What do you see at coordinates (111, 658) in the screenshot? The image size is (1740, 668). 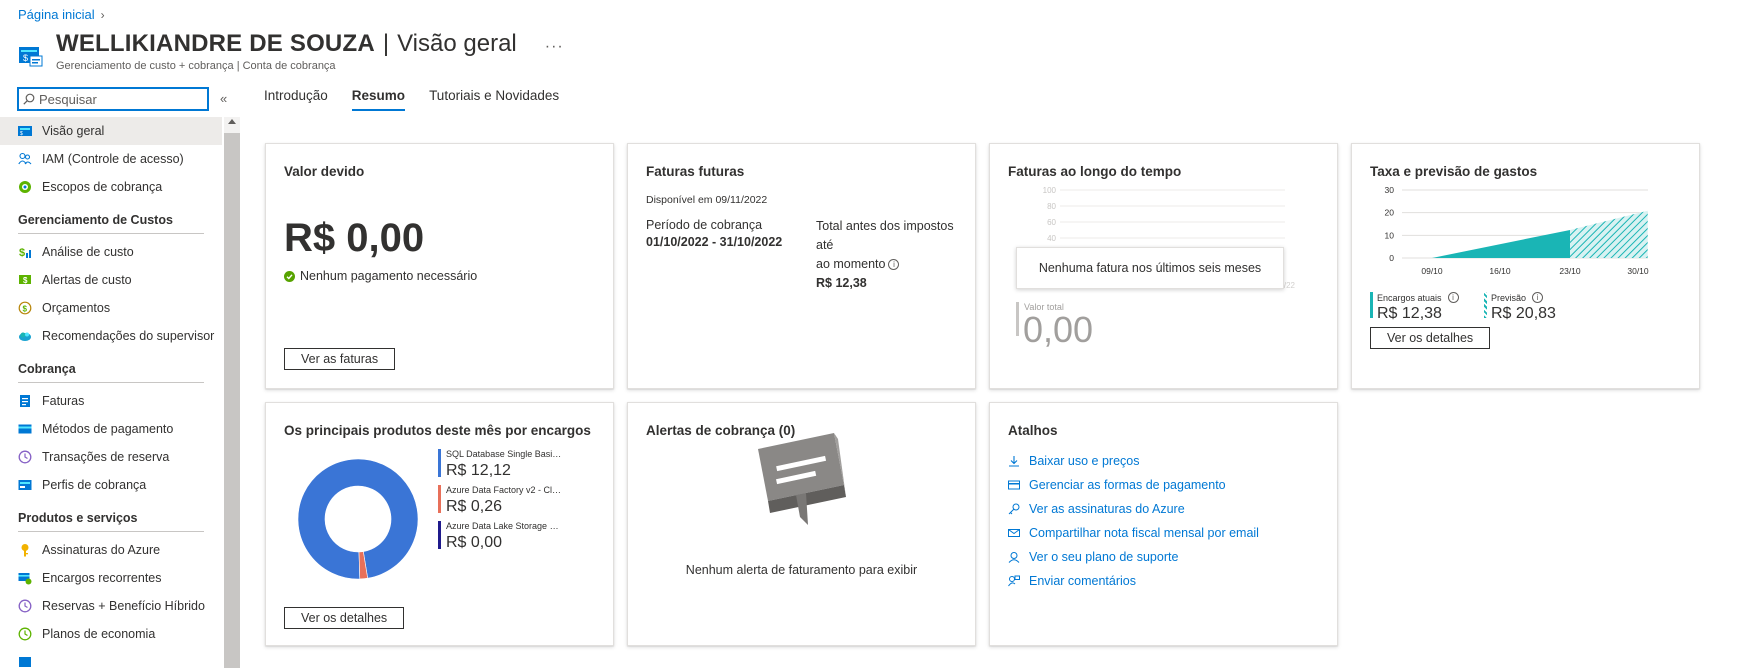 I see `sidebar-item-partial` at bounding box center [111, 658].